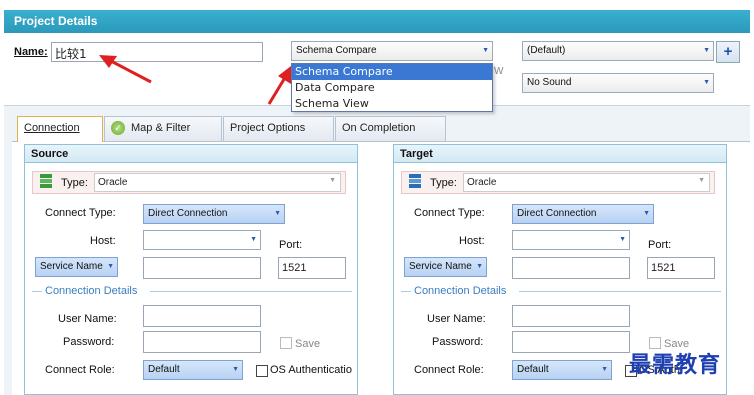  I want to click on options-profile-select: (Default) ▼, so click(618, 51).